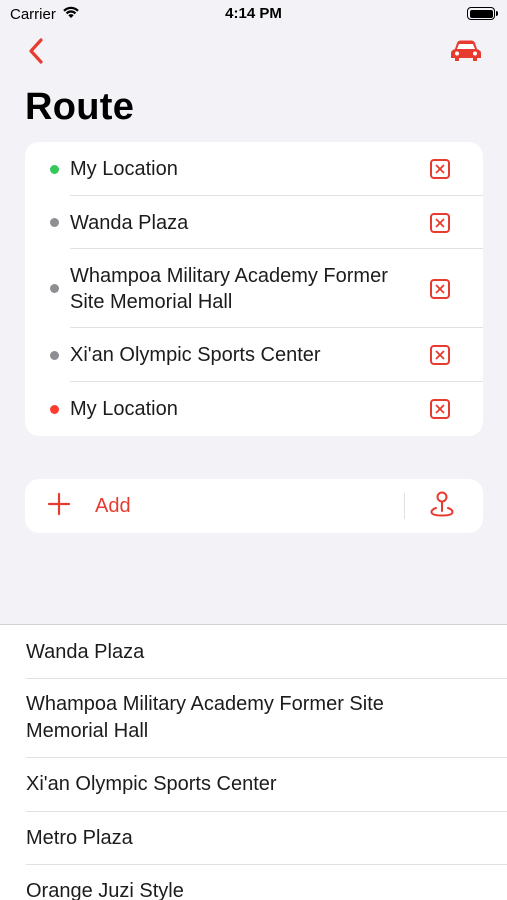 The image size is (507, 900). Describe the element at coordinates (266, 889) in the screenshot. I see `suggestion-item: Orange Juzi Style` at that location.